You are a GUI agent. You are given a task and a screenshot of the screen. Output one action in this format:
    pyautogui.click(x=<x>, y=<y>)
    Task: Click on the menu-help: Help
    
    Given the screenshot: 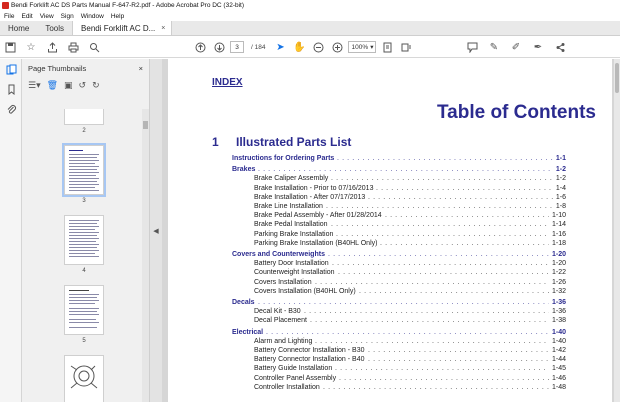 What is the action you would take?
    pyautogui.click(x=117, y=16)
    